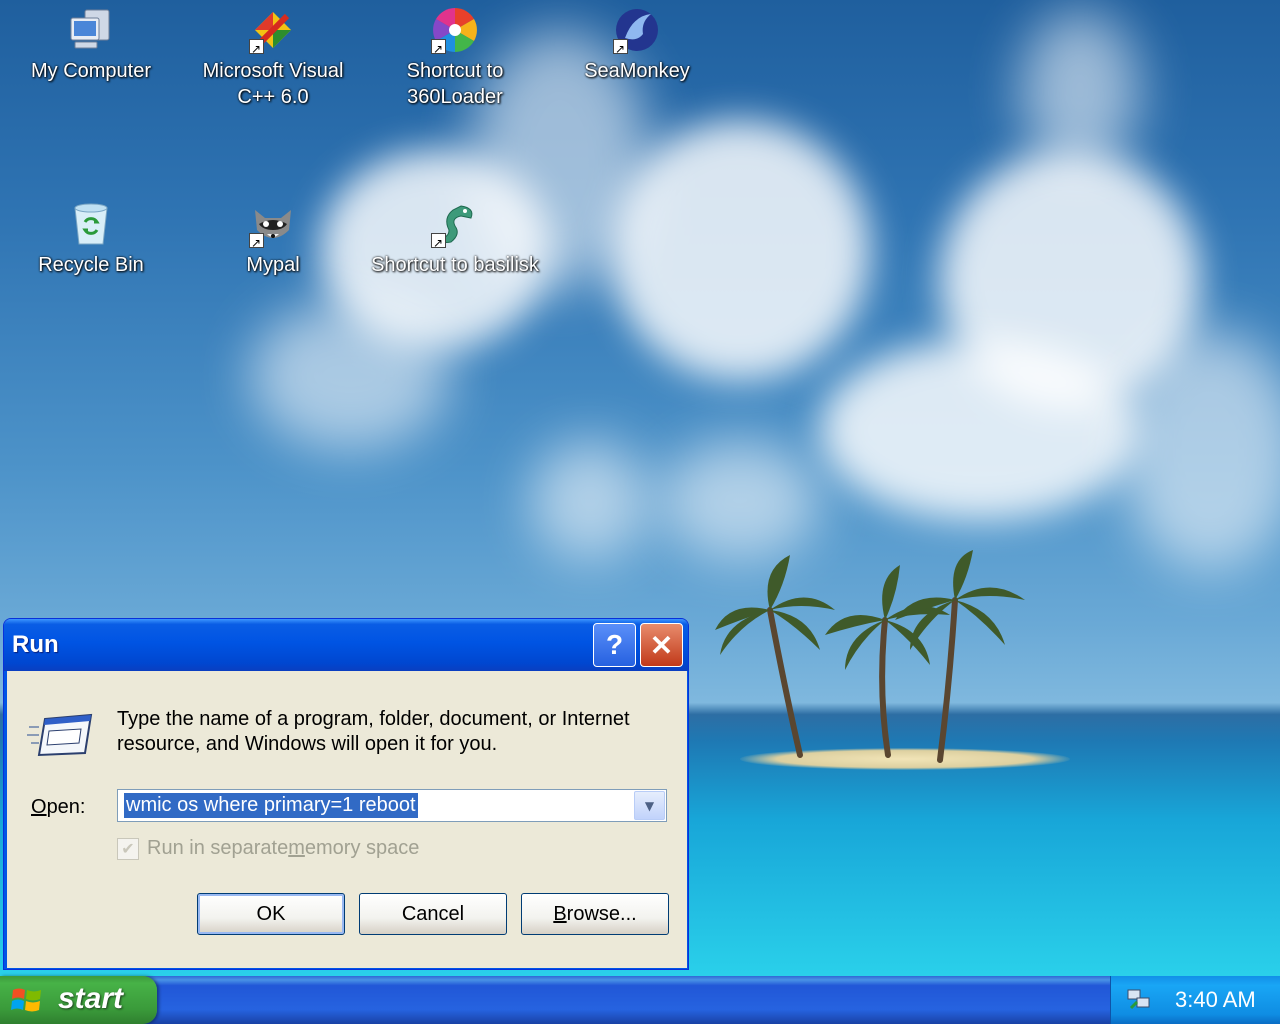 This screenshot has height=1024, width=1280. Describe the element at coordinates (455, 84) in the screenshot. I see `desktop-icon-label: Shortcut to 360Loader` at that location.